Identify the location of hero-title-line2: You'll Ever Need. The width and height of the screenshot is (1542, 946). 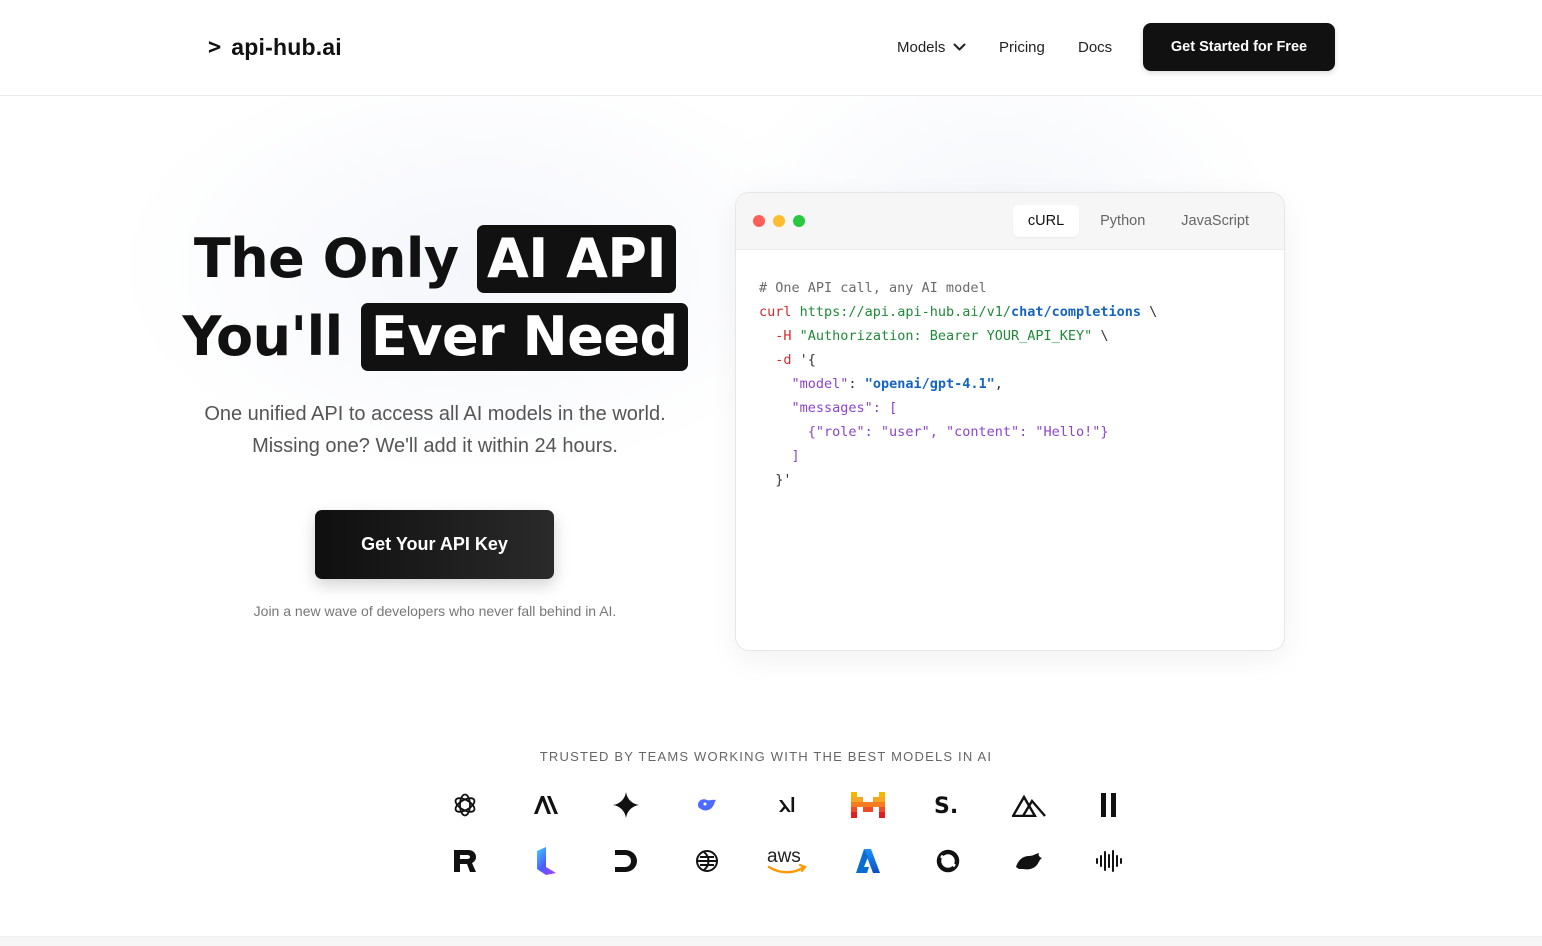
(435, 337).